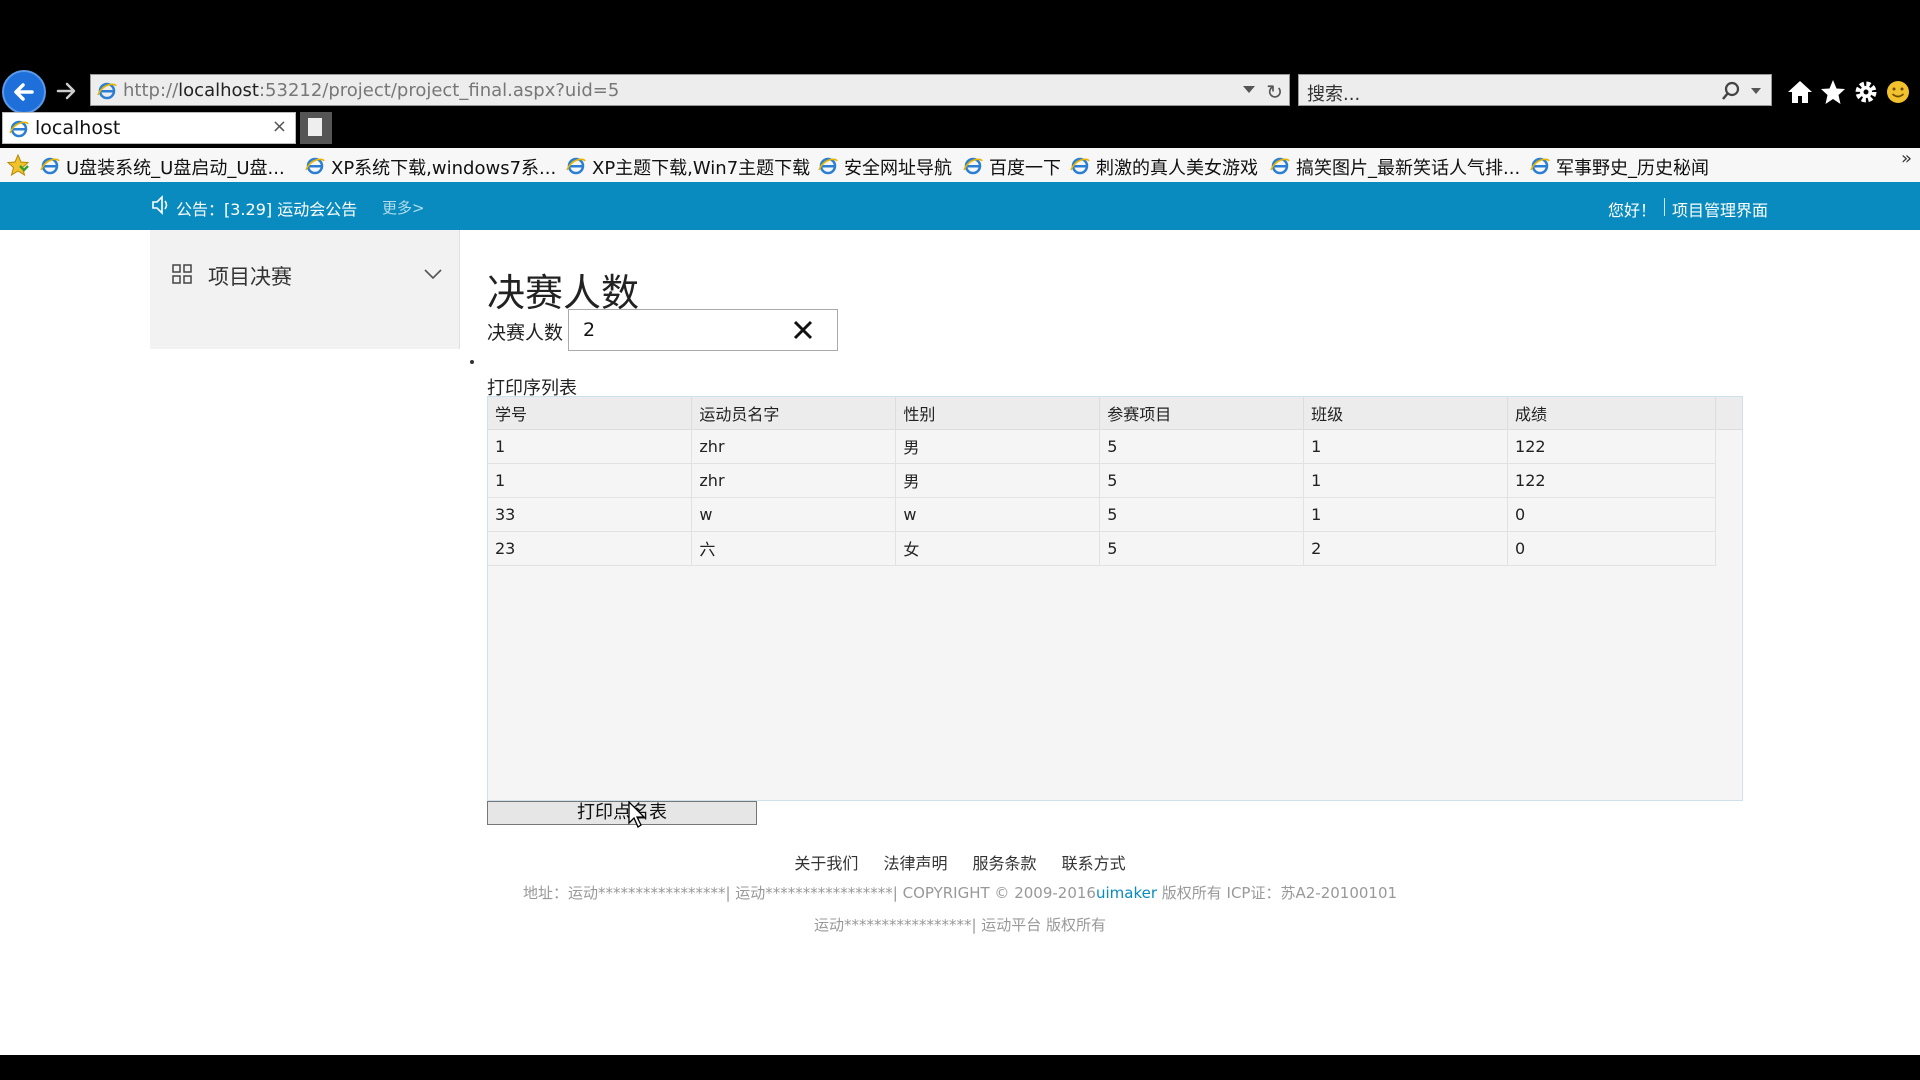 The height and width of the screenshot is (1080, 1920). I want to click on search-icon, so click(1731, 91).